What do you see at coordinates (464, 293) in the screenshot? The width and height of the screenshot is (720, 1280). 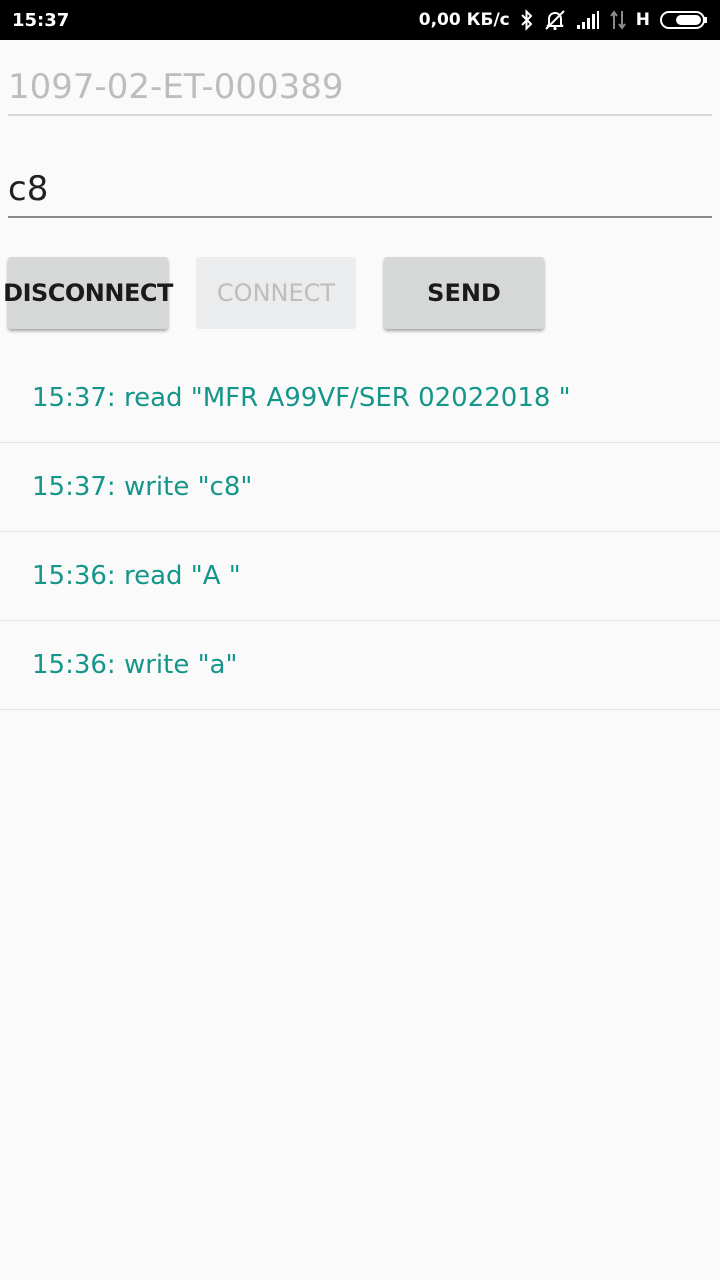 I see `send-button: SEND` at bounding box center [464, 293].